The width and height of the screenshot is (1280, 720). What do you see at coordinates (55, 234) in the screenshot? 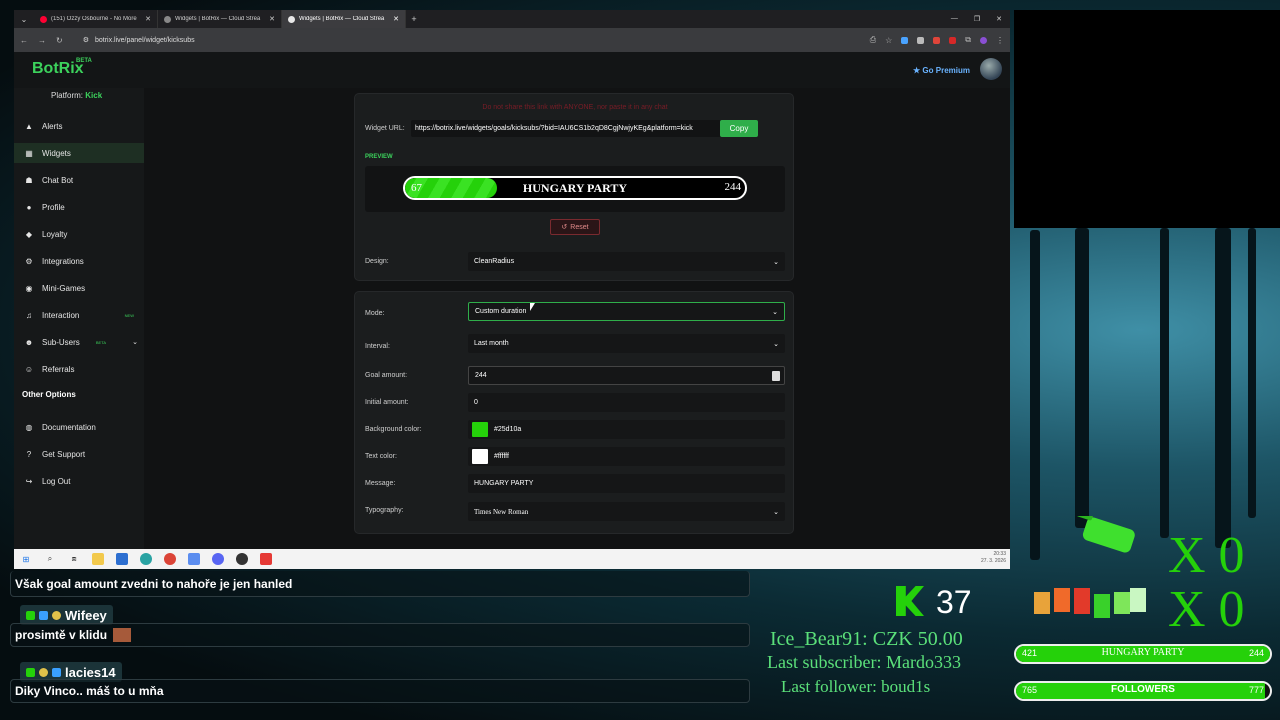
I see `sidebar-item-label: Loyalty` at bounding box center [55, 234].